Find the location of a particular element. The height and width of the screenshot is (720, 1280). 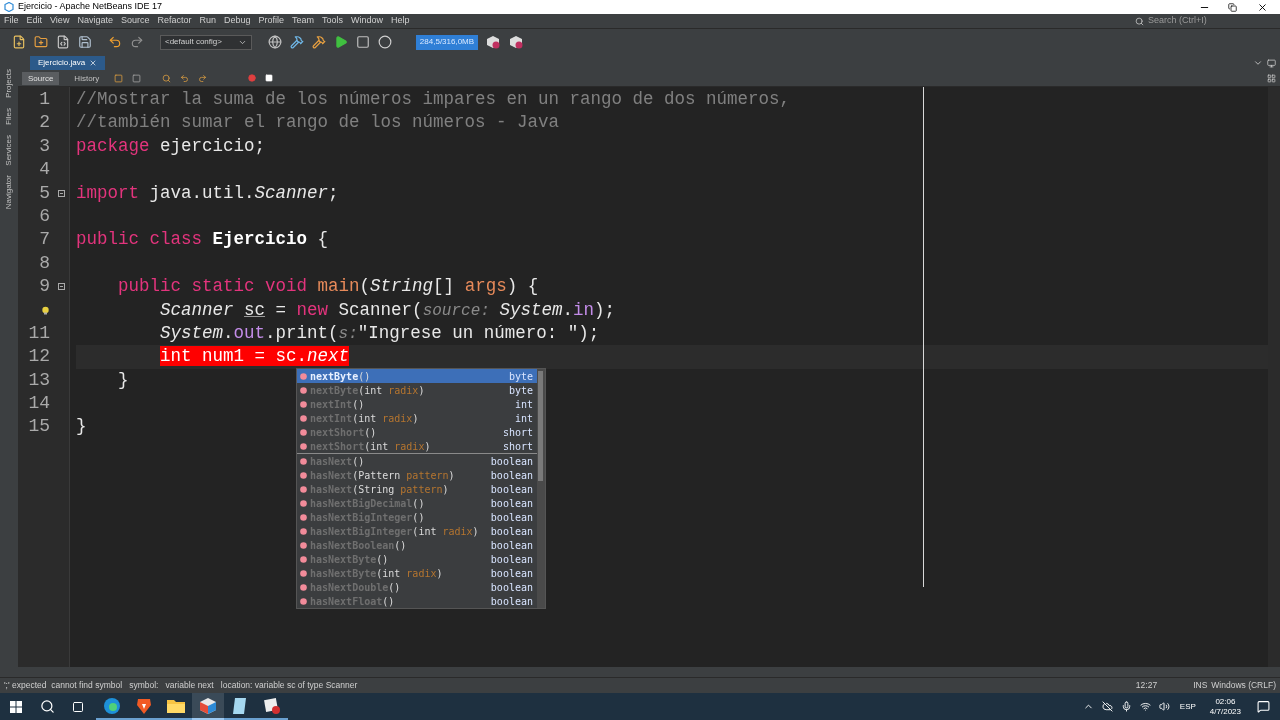

open-project-icon is located at coordinates (63, 42).